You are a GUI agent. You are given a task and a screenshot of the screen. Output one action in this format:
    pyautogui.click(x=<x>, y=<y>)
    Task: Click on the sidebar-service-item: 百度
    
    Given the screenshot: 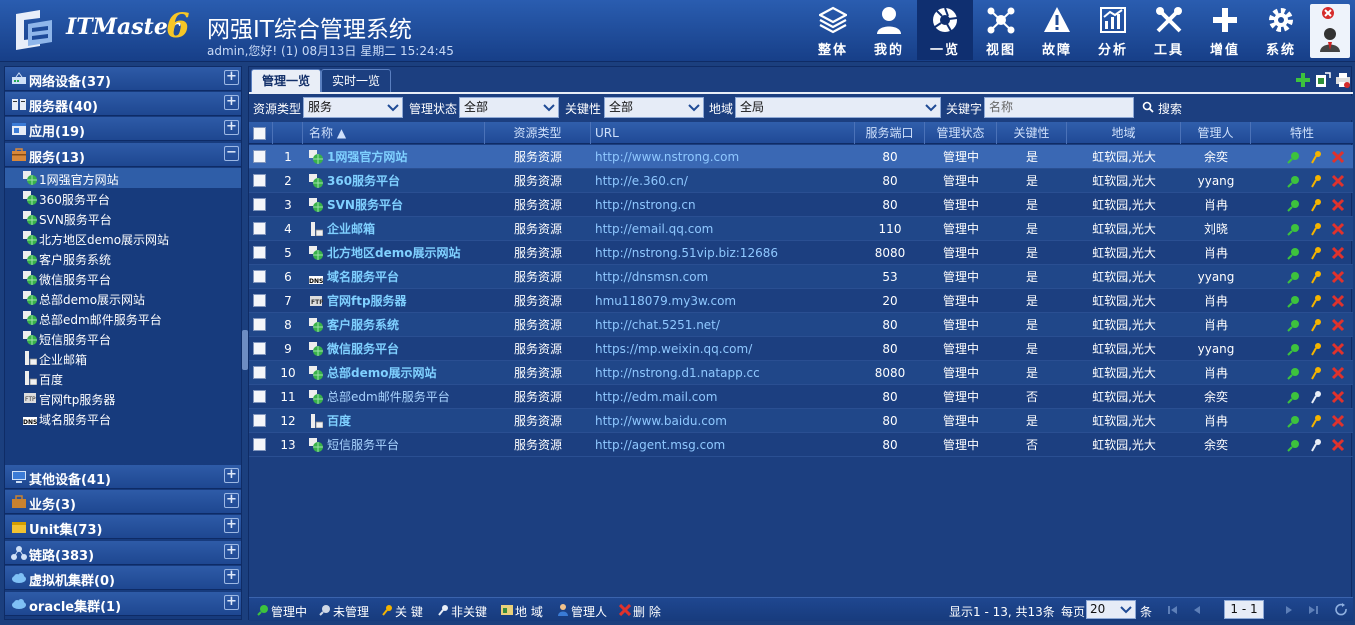 What is the action you would take?
    pyautogui.click(x=123, y=378)
    